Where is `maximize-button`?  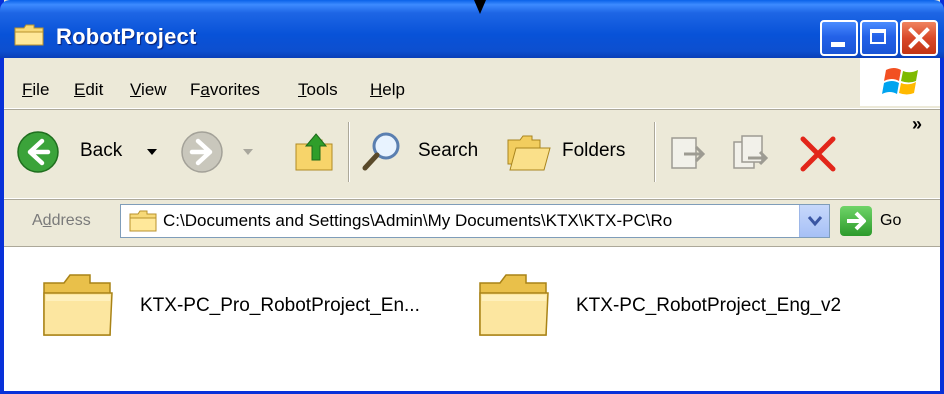 maximize-button is located at coordinates (879, 38).